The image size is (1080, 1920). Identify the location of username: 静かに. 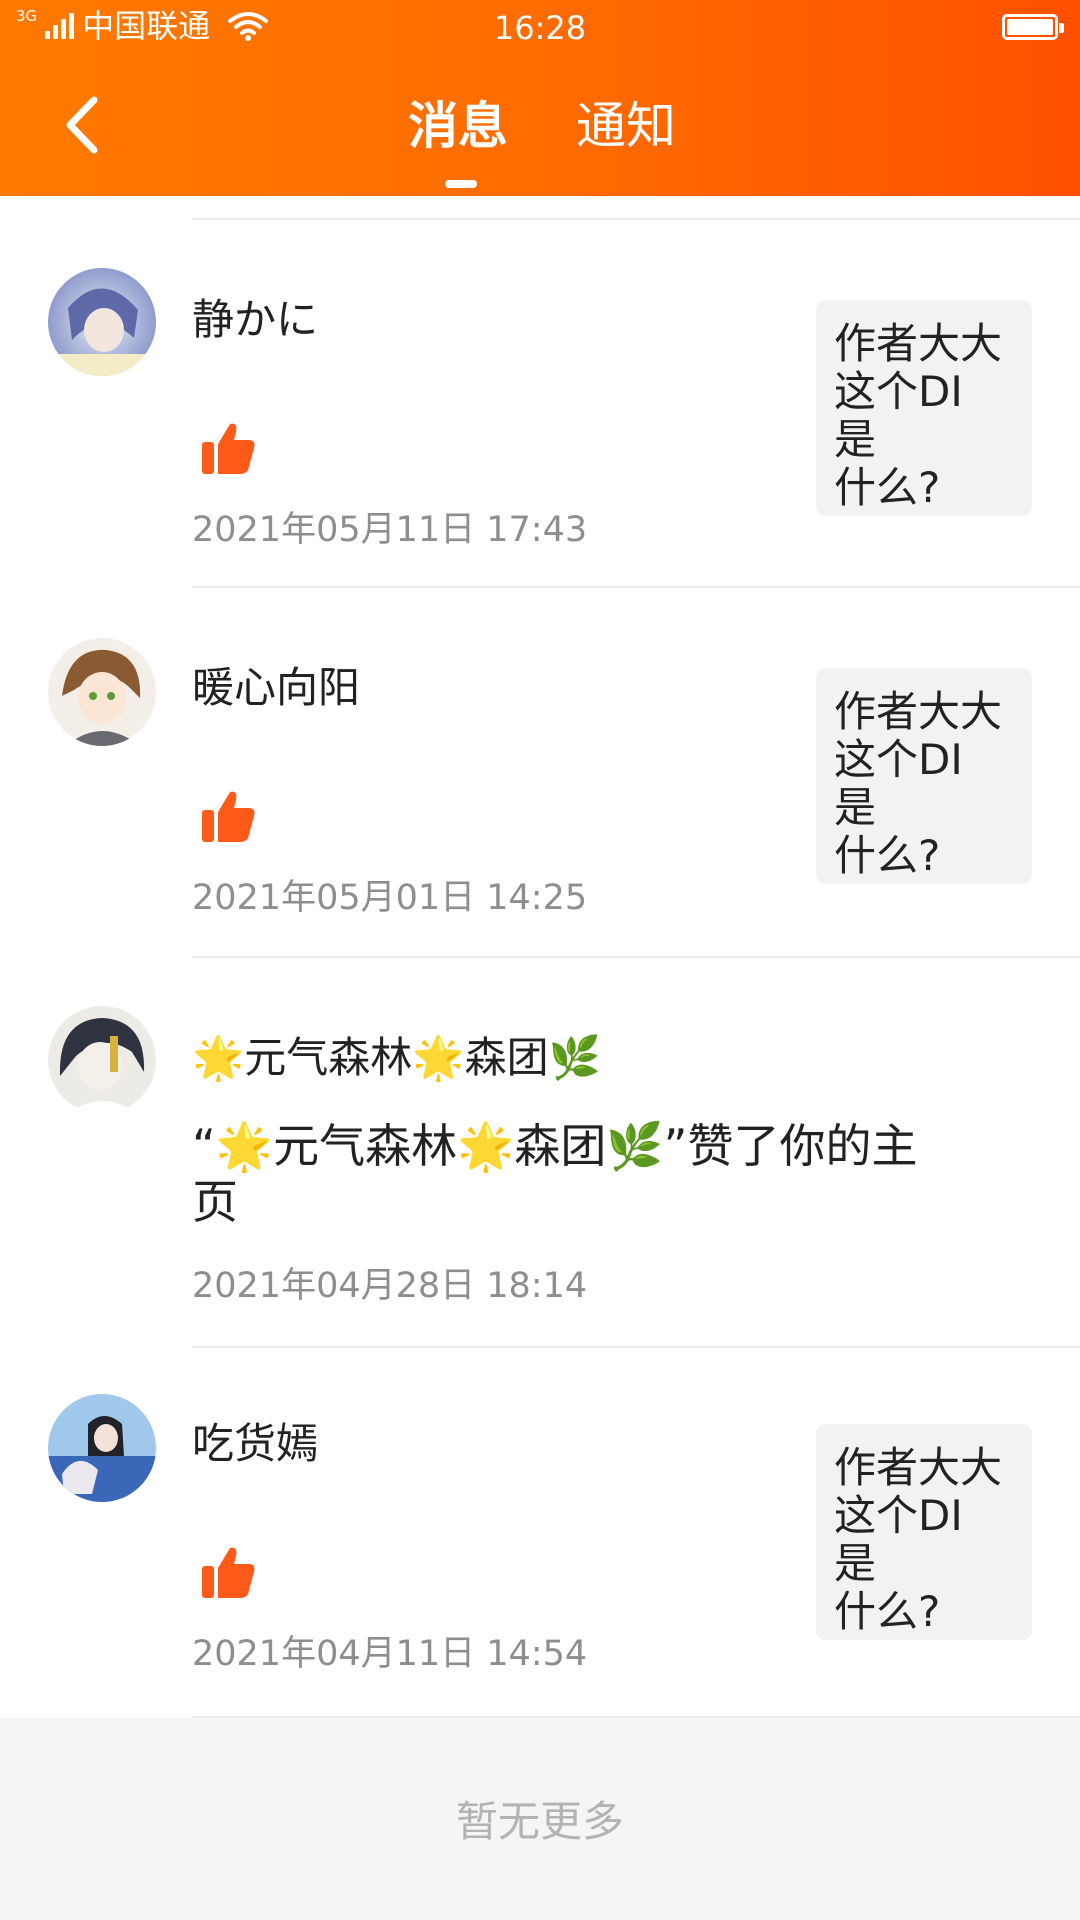
(255, 319).